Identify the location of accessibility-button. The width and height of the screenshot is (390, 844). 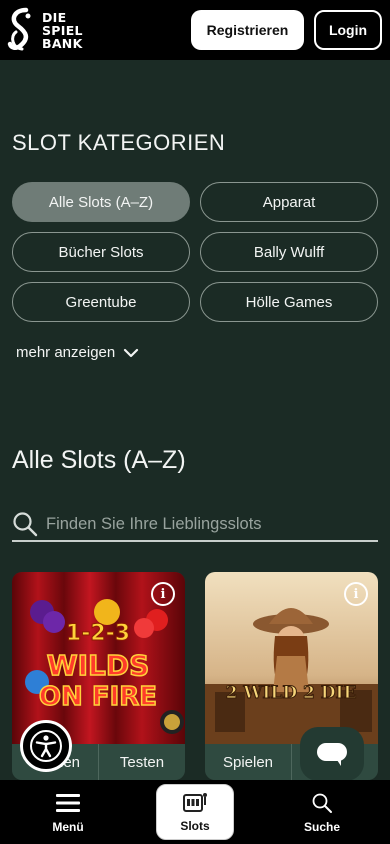
(46, 746).